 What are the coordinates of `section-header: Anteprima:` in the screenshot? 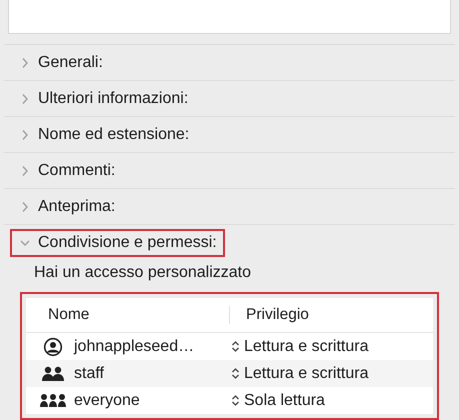 It's located at (67, 206).